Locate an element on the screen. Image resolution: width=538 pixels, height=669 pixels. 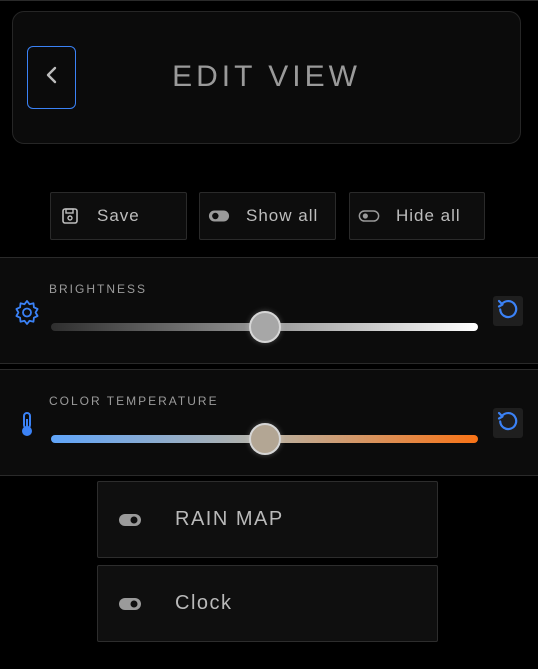
save-button: Save is located at coordinates (118, 216).